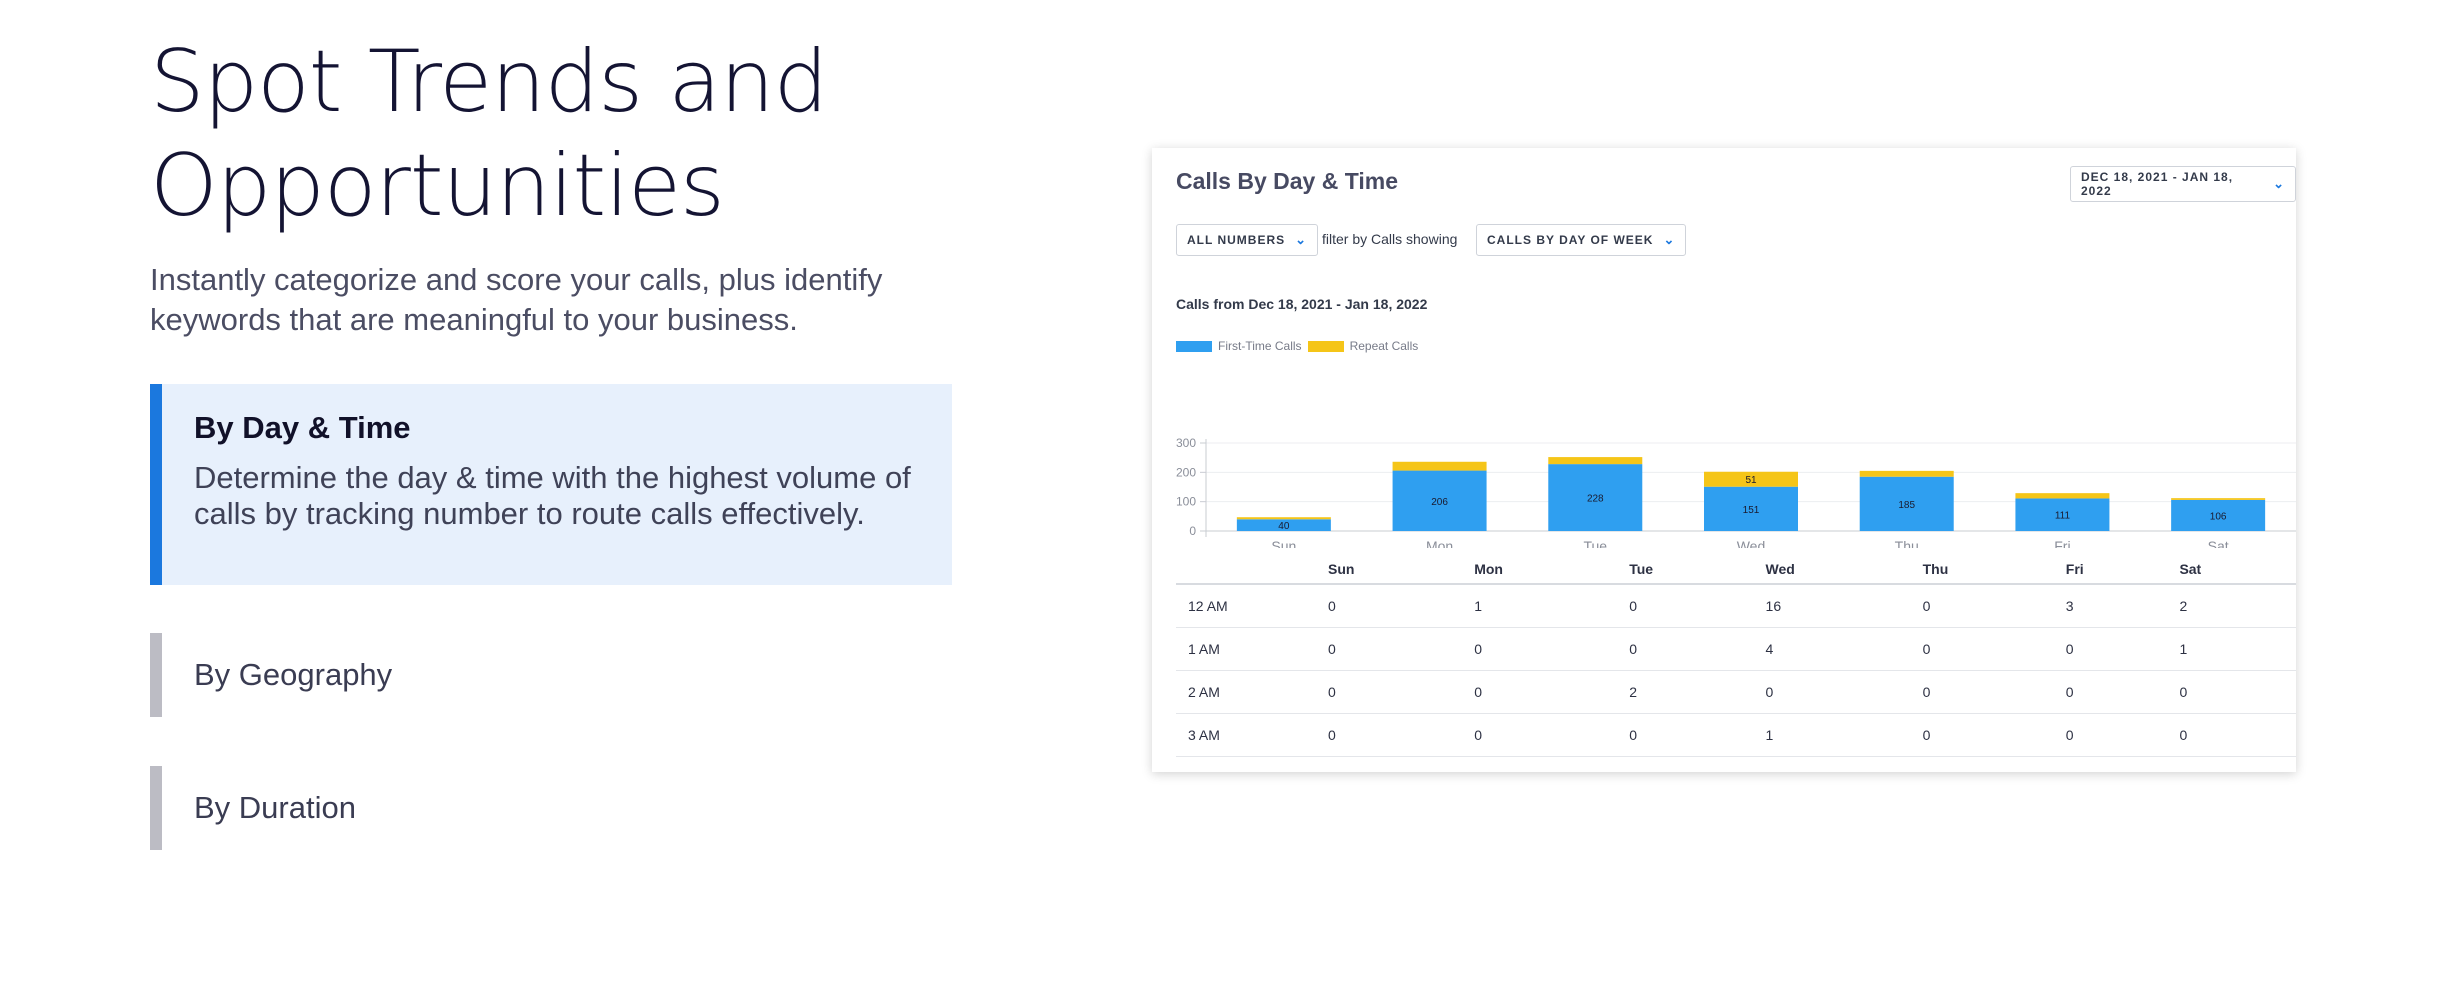 This screenshot has width=2460, height=996. What do you see at coordinates (2218, 516) in the screenshot?
I see `bar-label-first-time: 106` at bounding box center [2218, 516].